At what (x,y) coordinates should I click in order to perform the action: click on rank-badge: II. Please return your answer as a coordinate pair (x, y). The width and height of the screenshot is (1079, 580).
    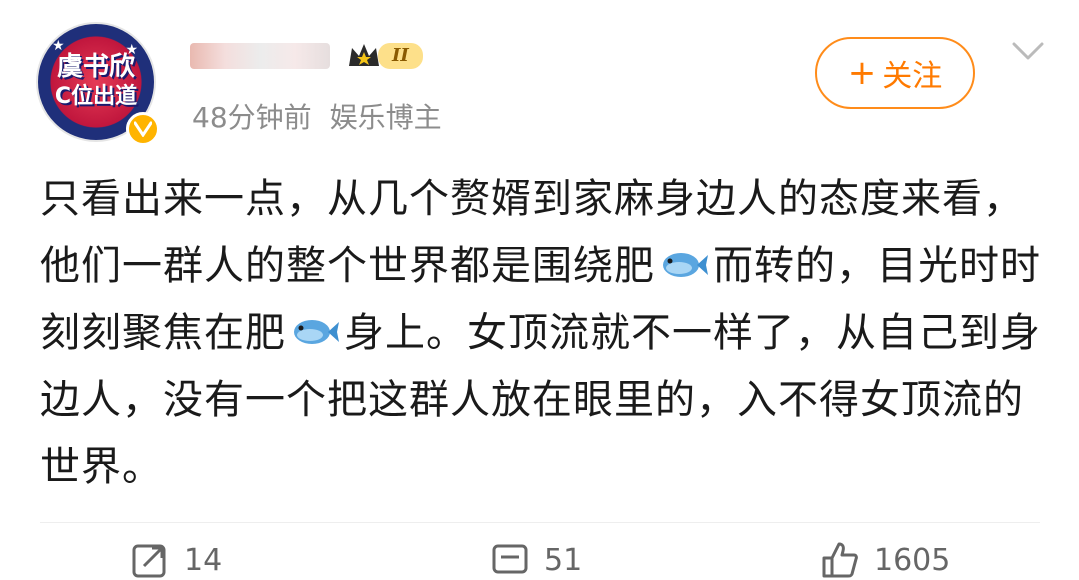
    Looking at the image, I should click on (384, 56).